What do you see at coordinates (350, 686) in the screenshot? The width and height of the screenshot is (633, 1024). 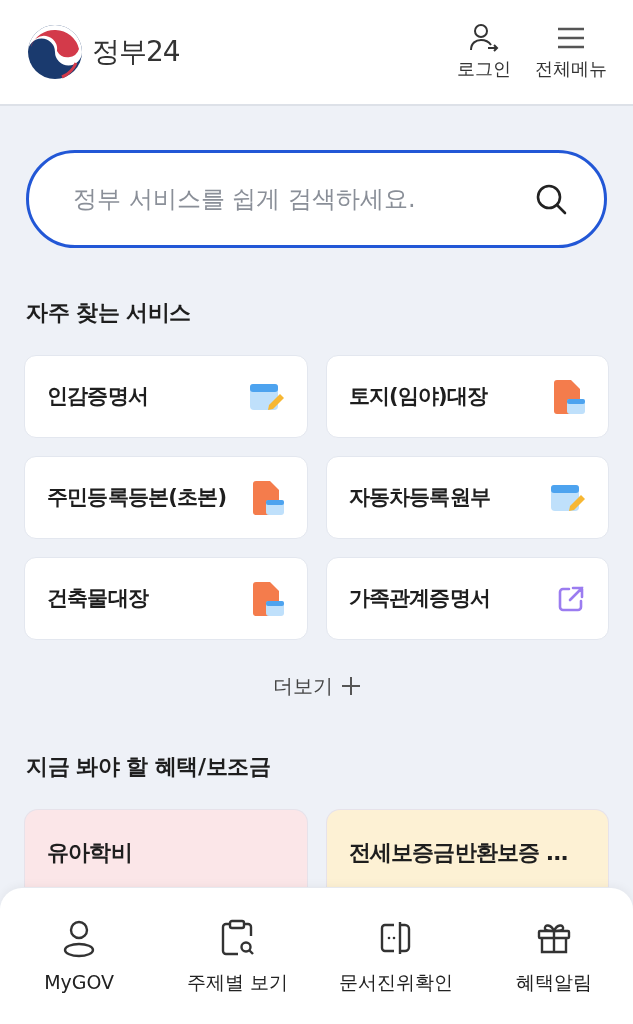 I see `plus-icon` at bounding box center [350, 686].